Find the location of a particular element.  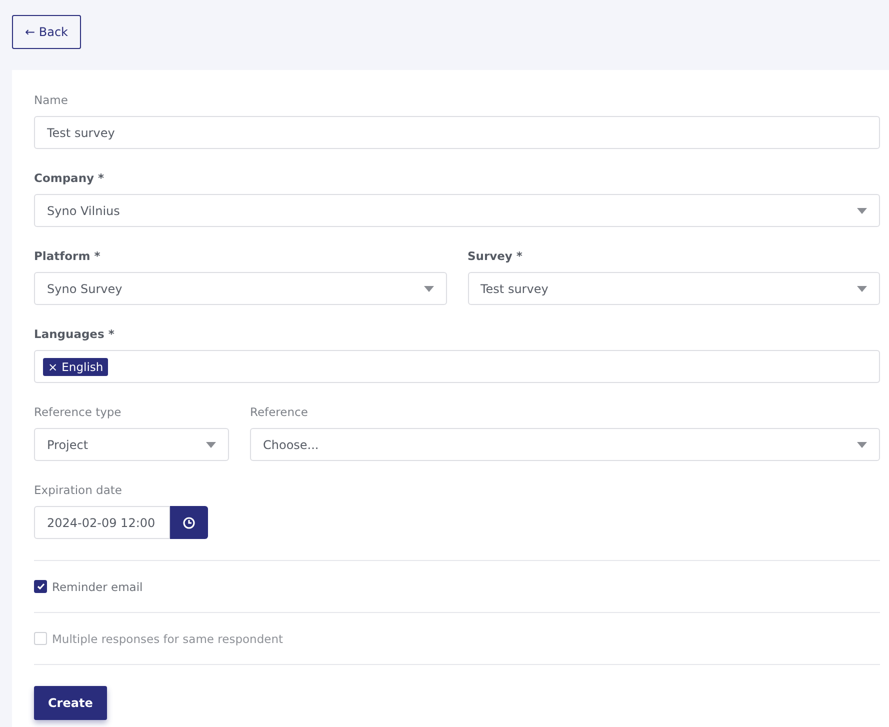

language-tag: × English is located at coordinates (75, 367).